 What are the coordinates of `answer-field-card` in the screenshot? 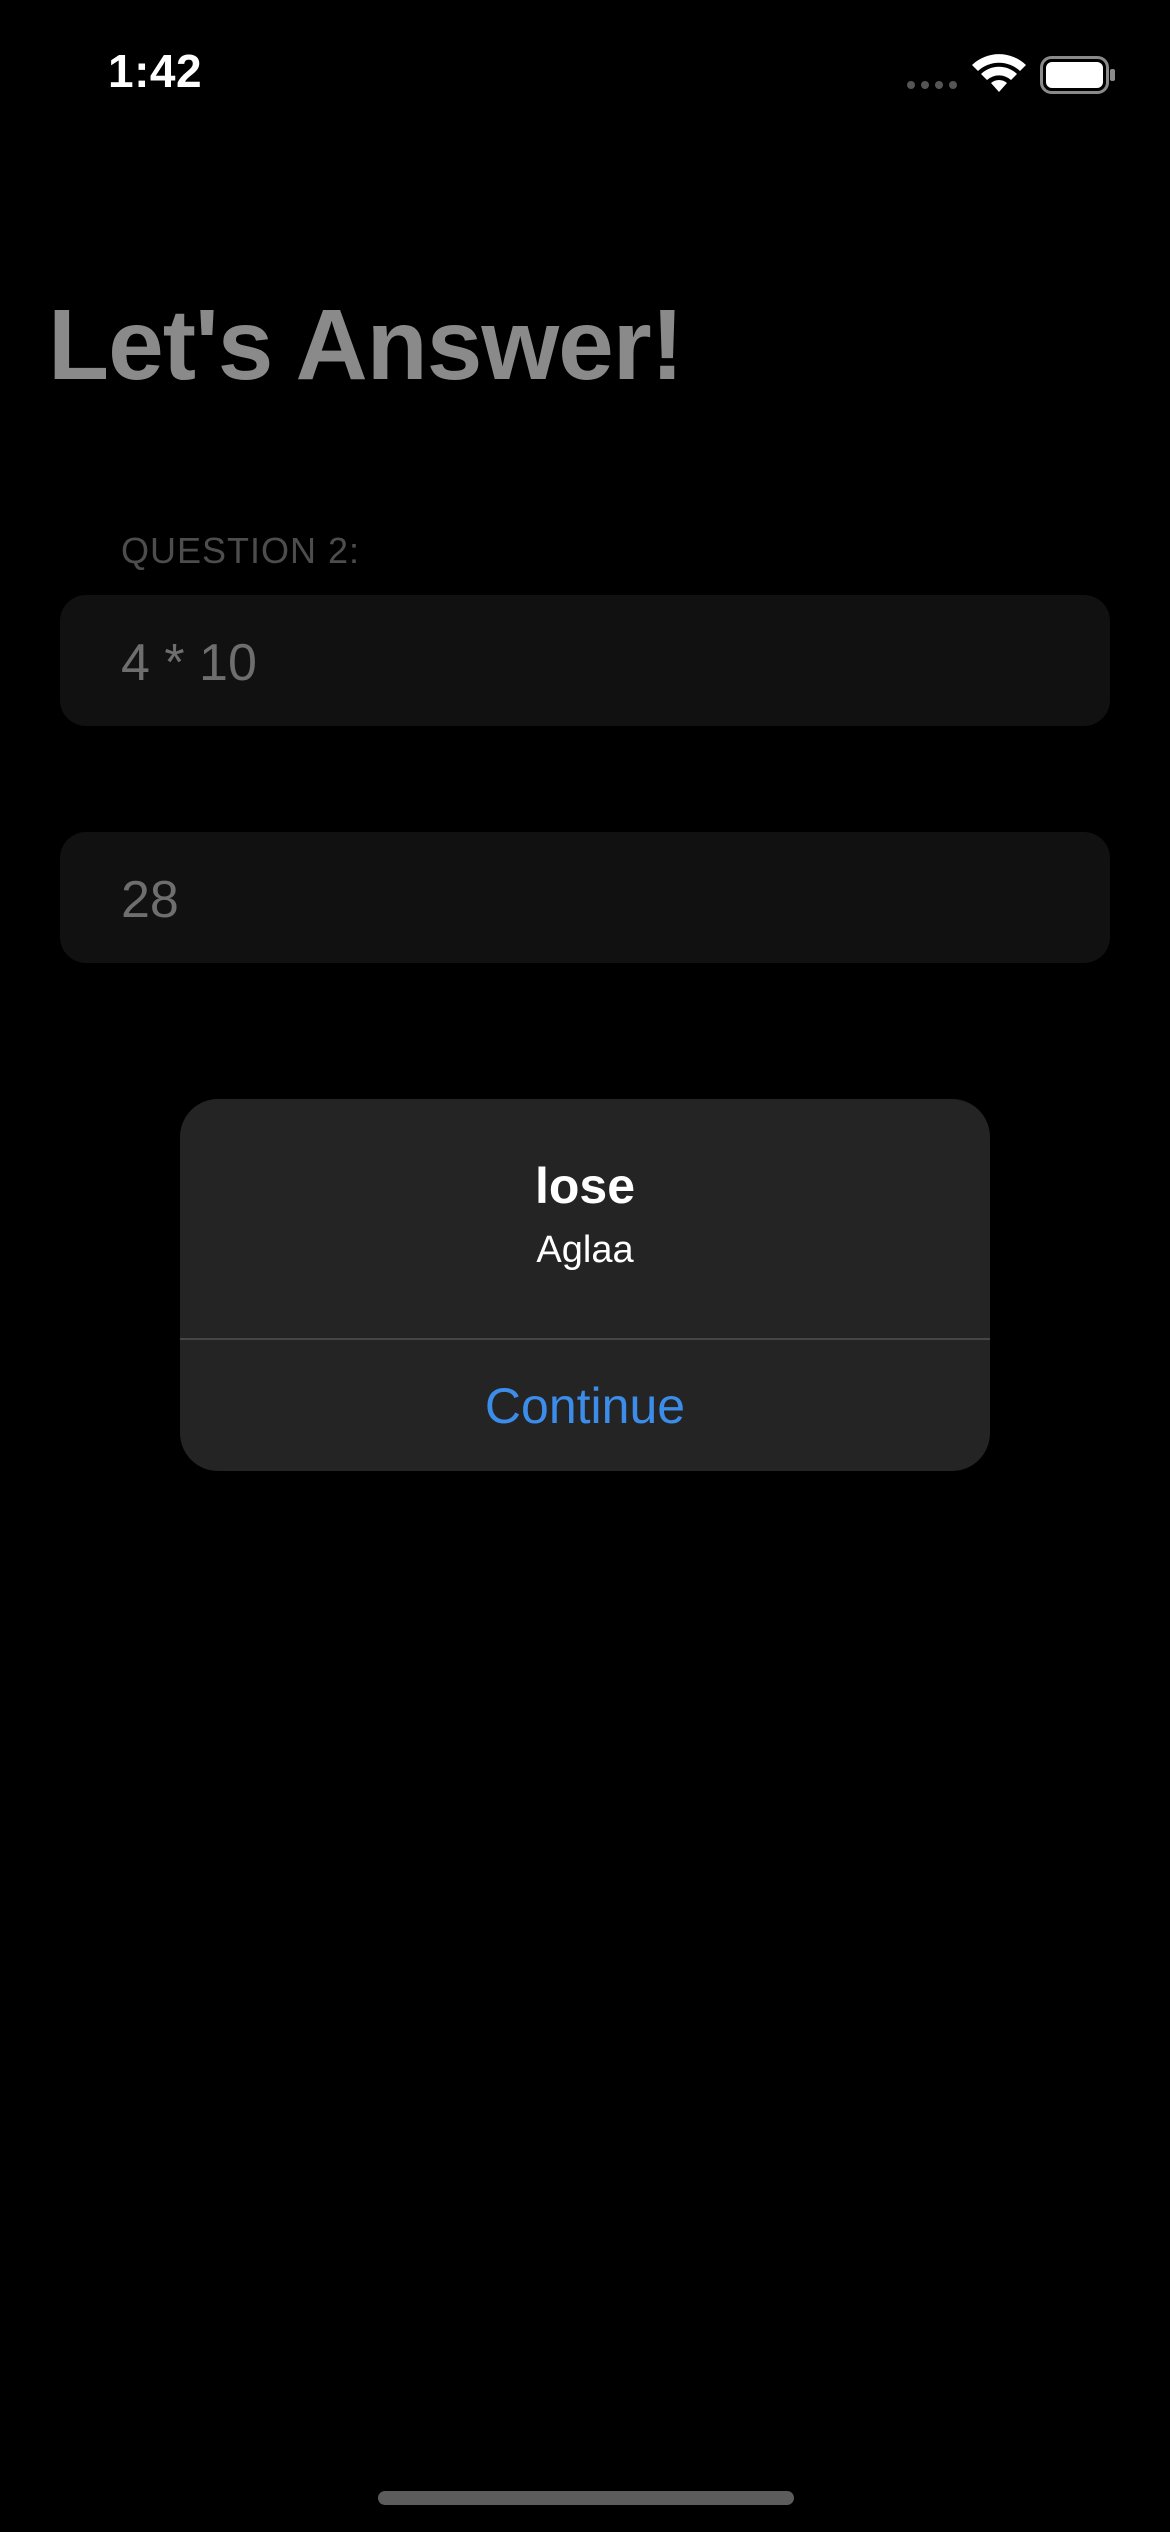 It's located at (585, 897).